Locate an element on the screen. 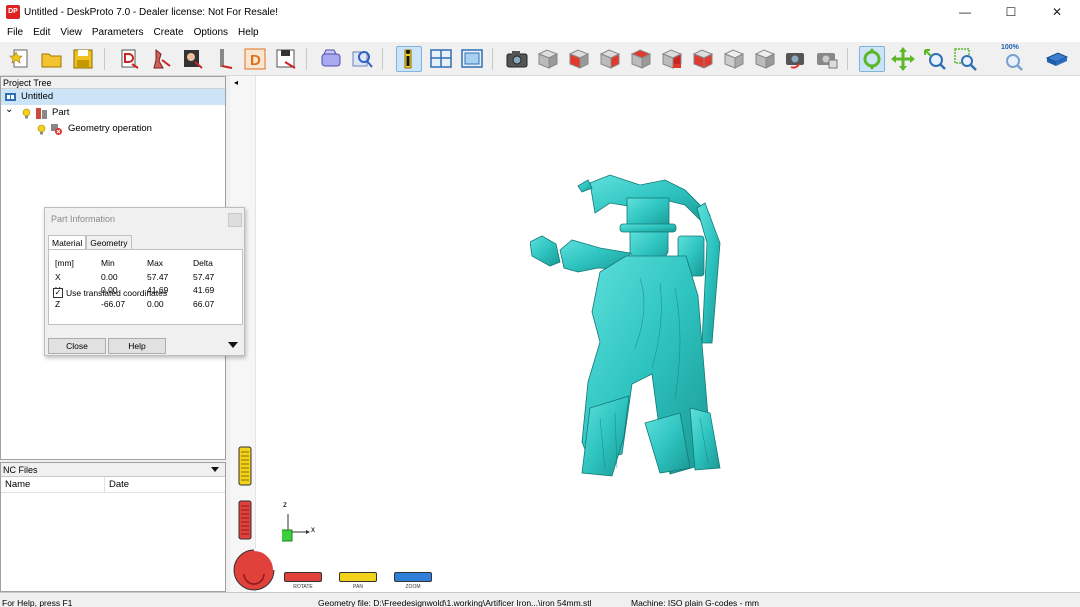 The image size is (1080, 607). nc-files-columns: Name Date is located at coordinates (113, 485).